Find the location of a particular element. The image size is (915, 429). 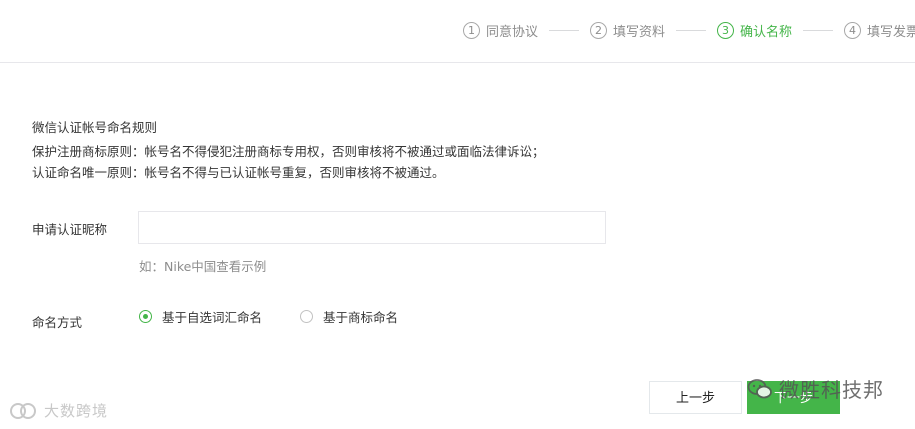

step-2: 2 填写资料 is located at coordinates (627, 30).